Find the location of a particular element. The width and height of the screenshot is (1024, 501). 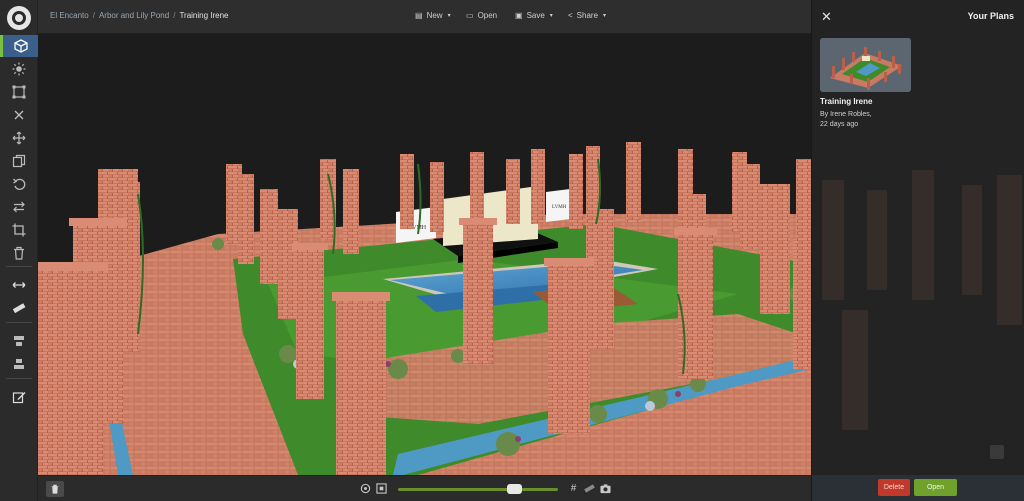

align-bottom-icon is located at coordinates (19, 364).